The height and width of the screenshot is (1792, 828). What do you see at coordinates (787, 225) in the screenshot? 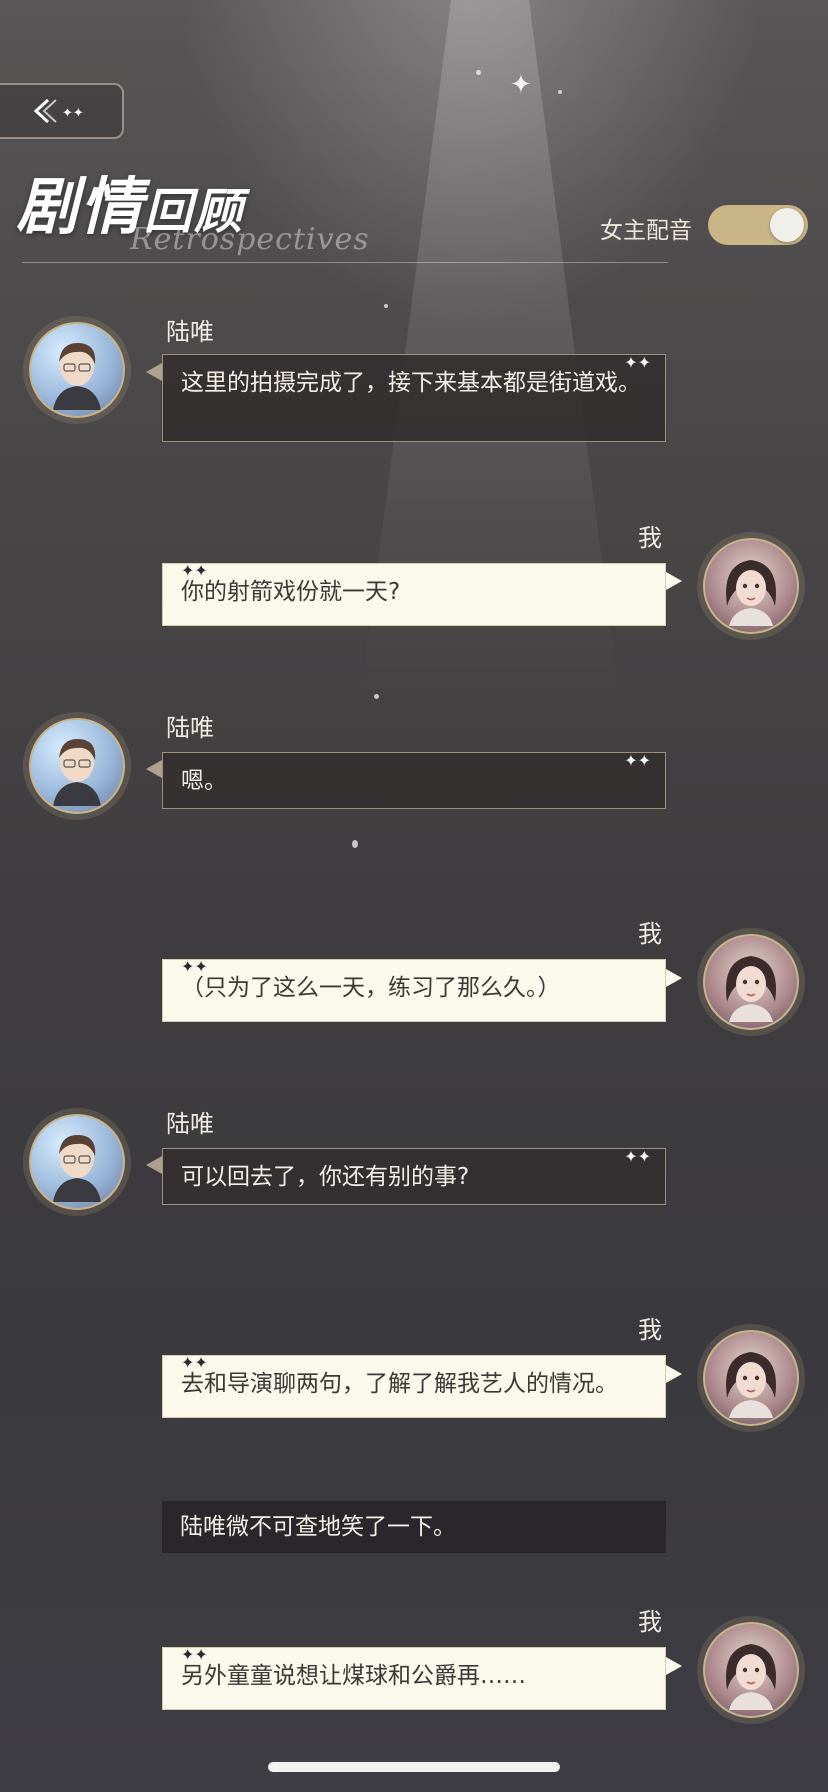
I see `toggle-knob` at bounding box center [787, 225].